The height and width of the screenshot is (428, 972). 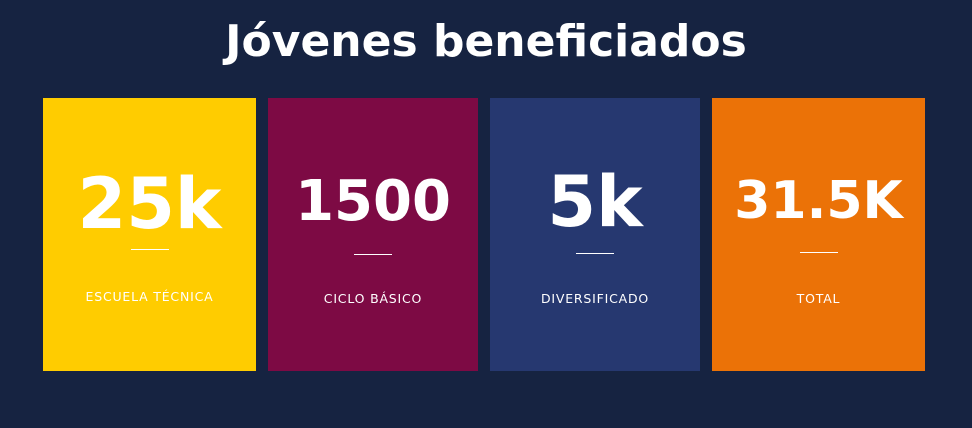 I want to click on page-title: Jóvenes beneficiados, so click(x=486, y=41).